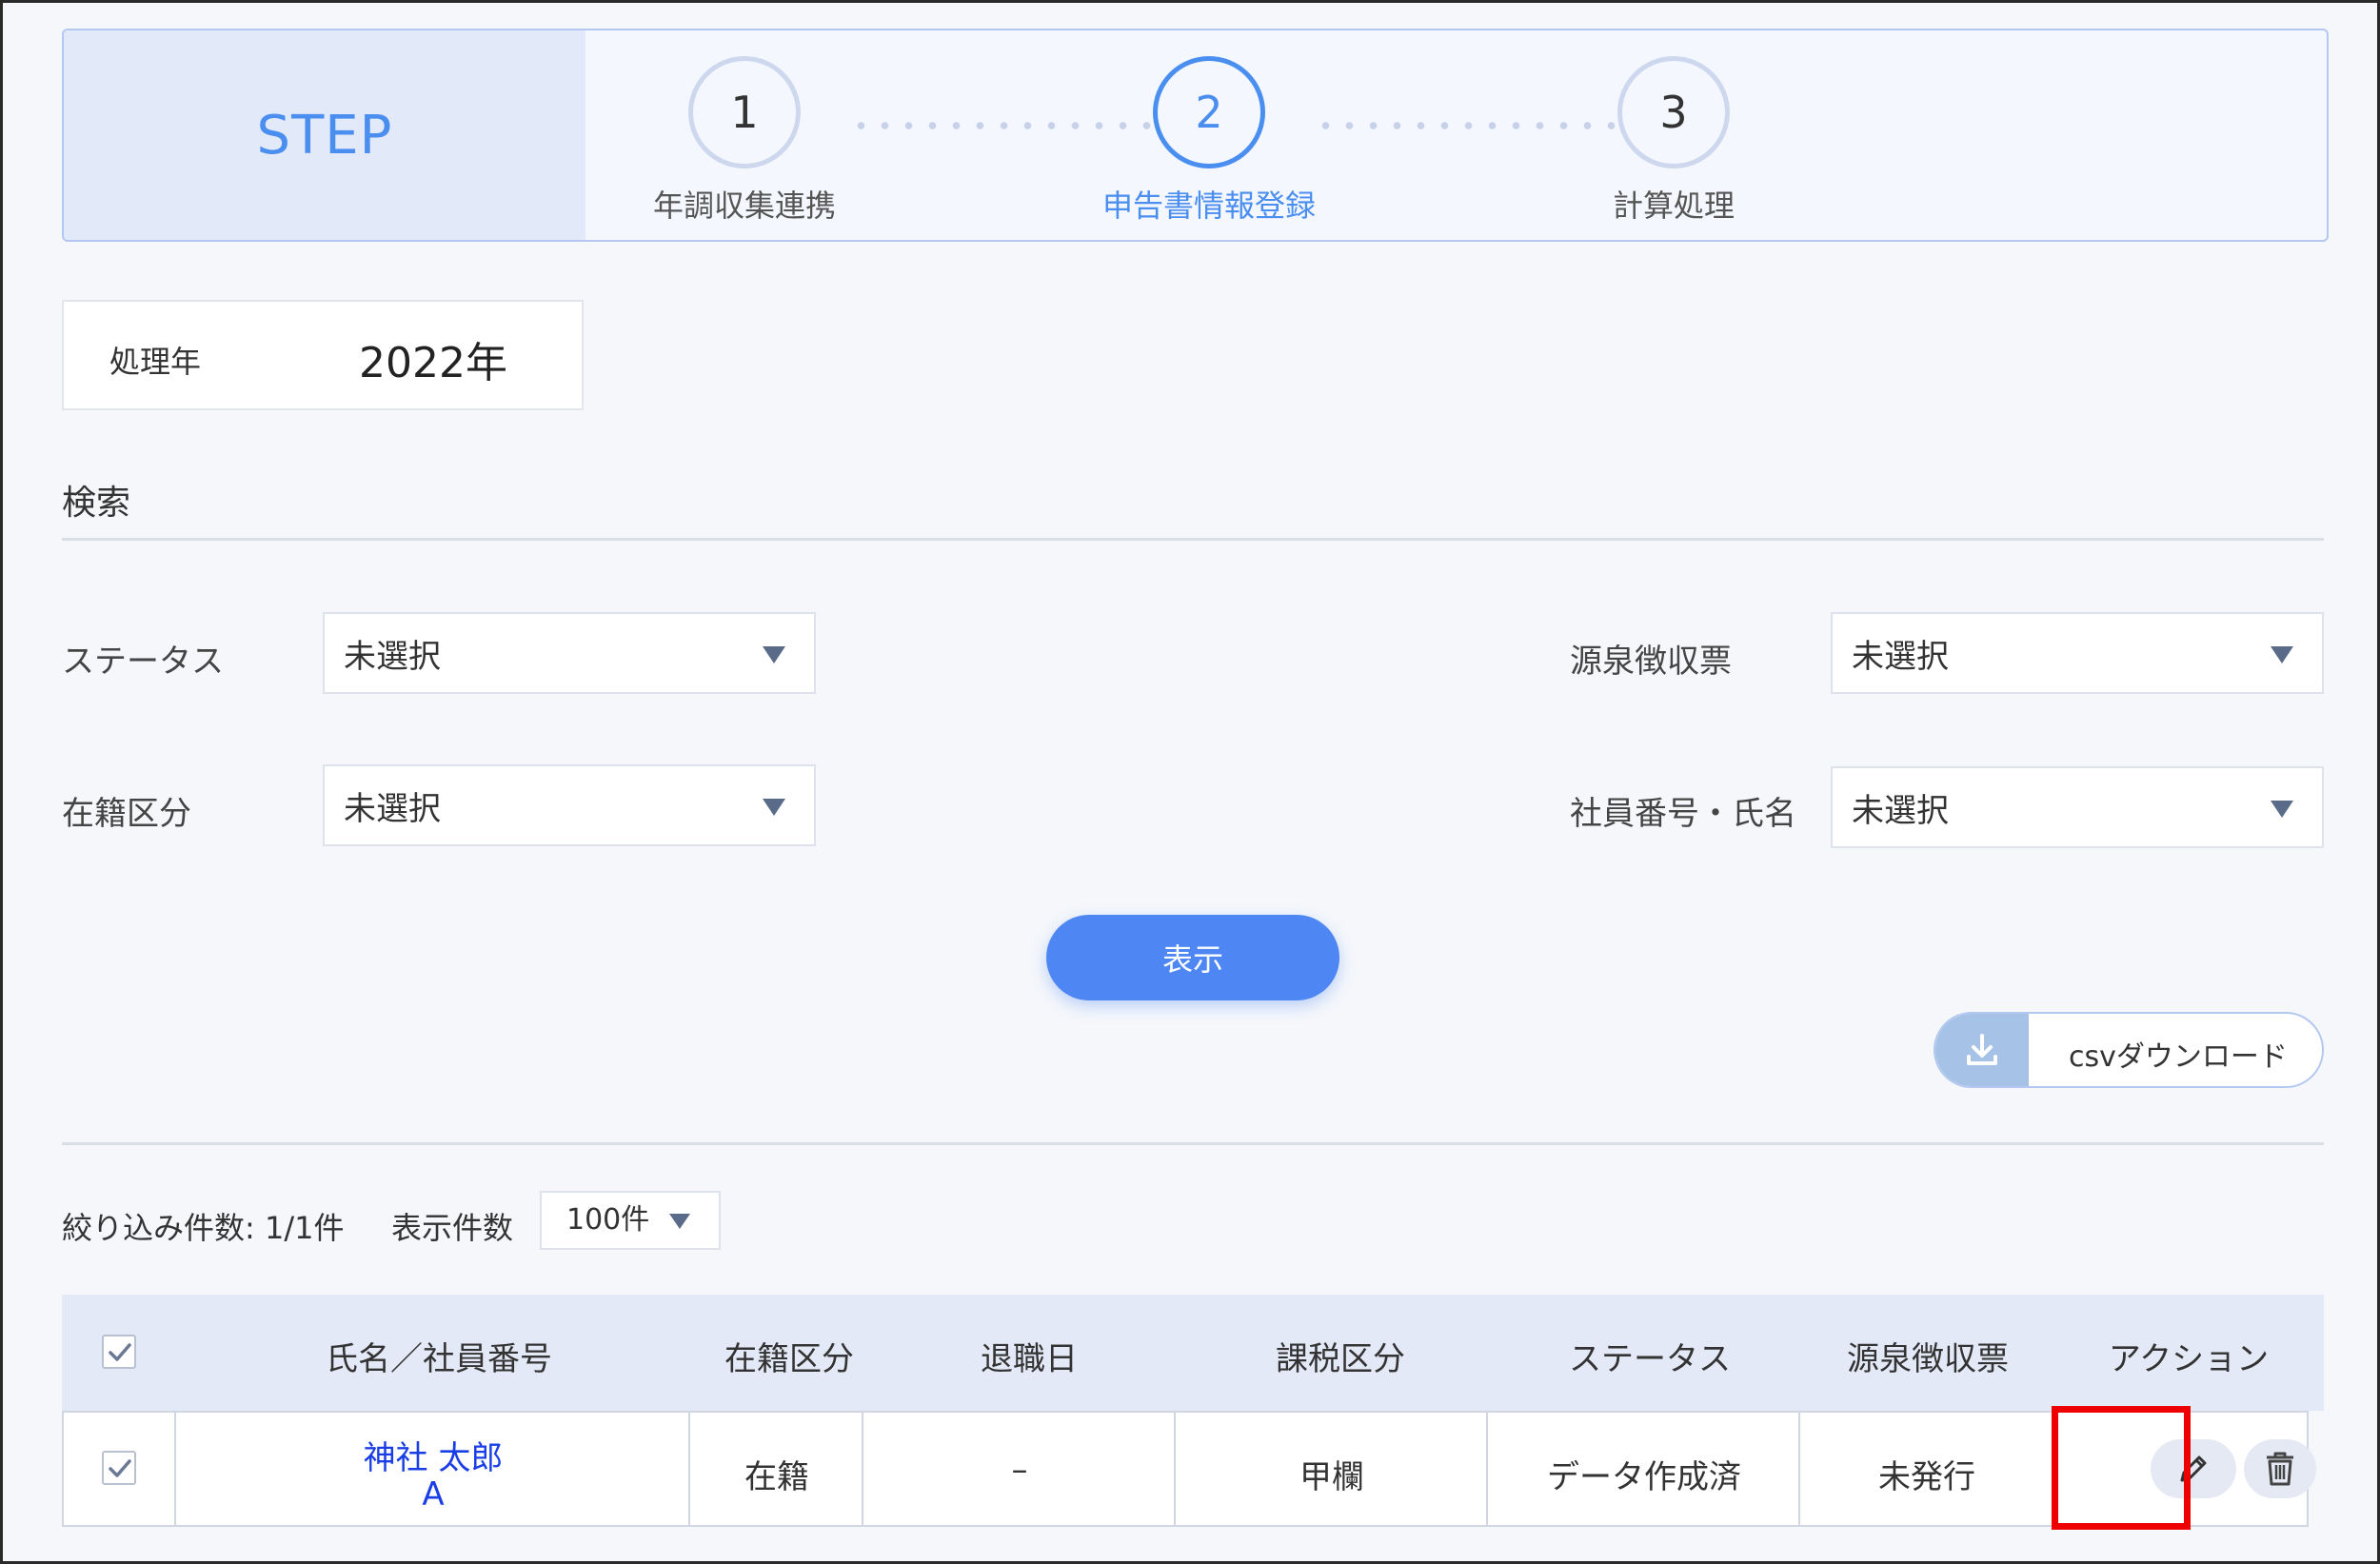  I want to click on row-checkbox, so click(119, 1468).